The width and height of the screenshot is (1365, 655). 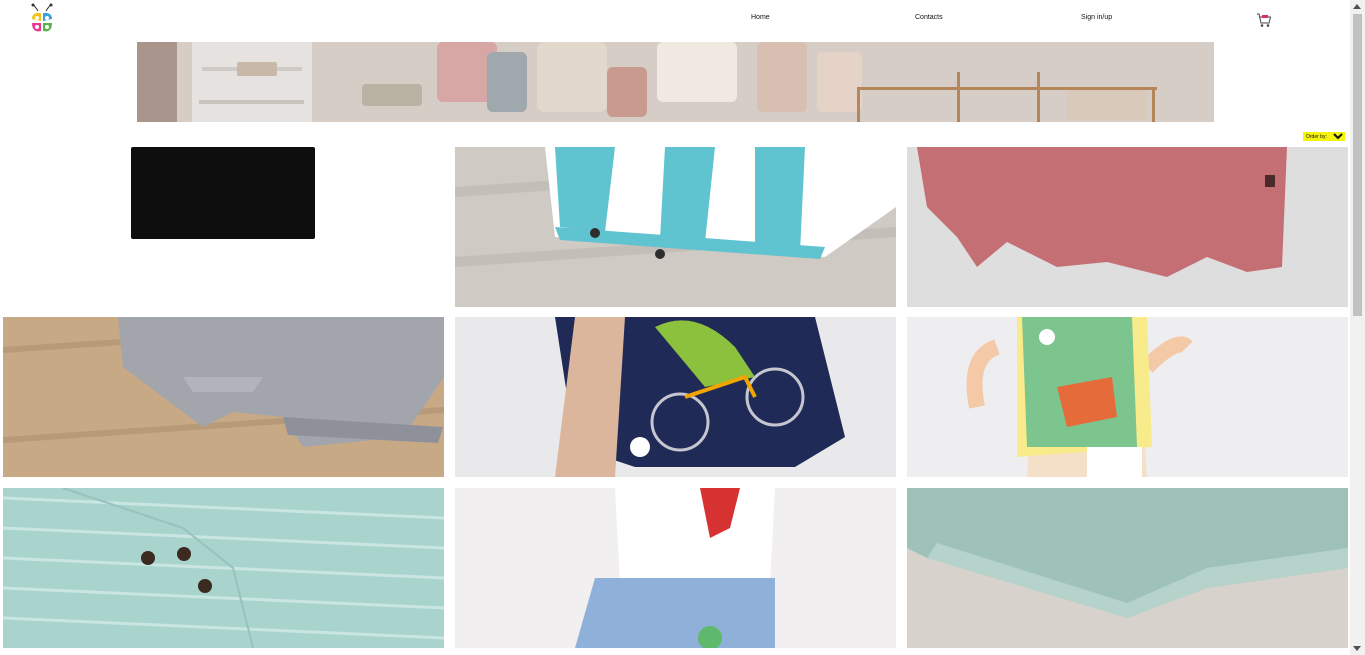 I want to click on order-by-select: Order by:, so click(x=1324, y=136).